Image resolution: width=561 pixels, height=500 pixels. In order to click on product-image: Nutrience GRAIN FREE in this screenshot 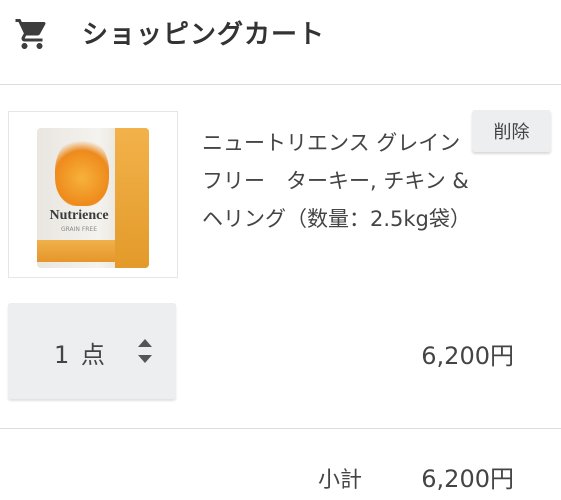, I will do `click(93, 194)`.